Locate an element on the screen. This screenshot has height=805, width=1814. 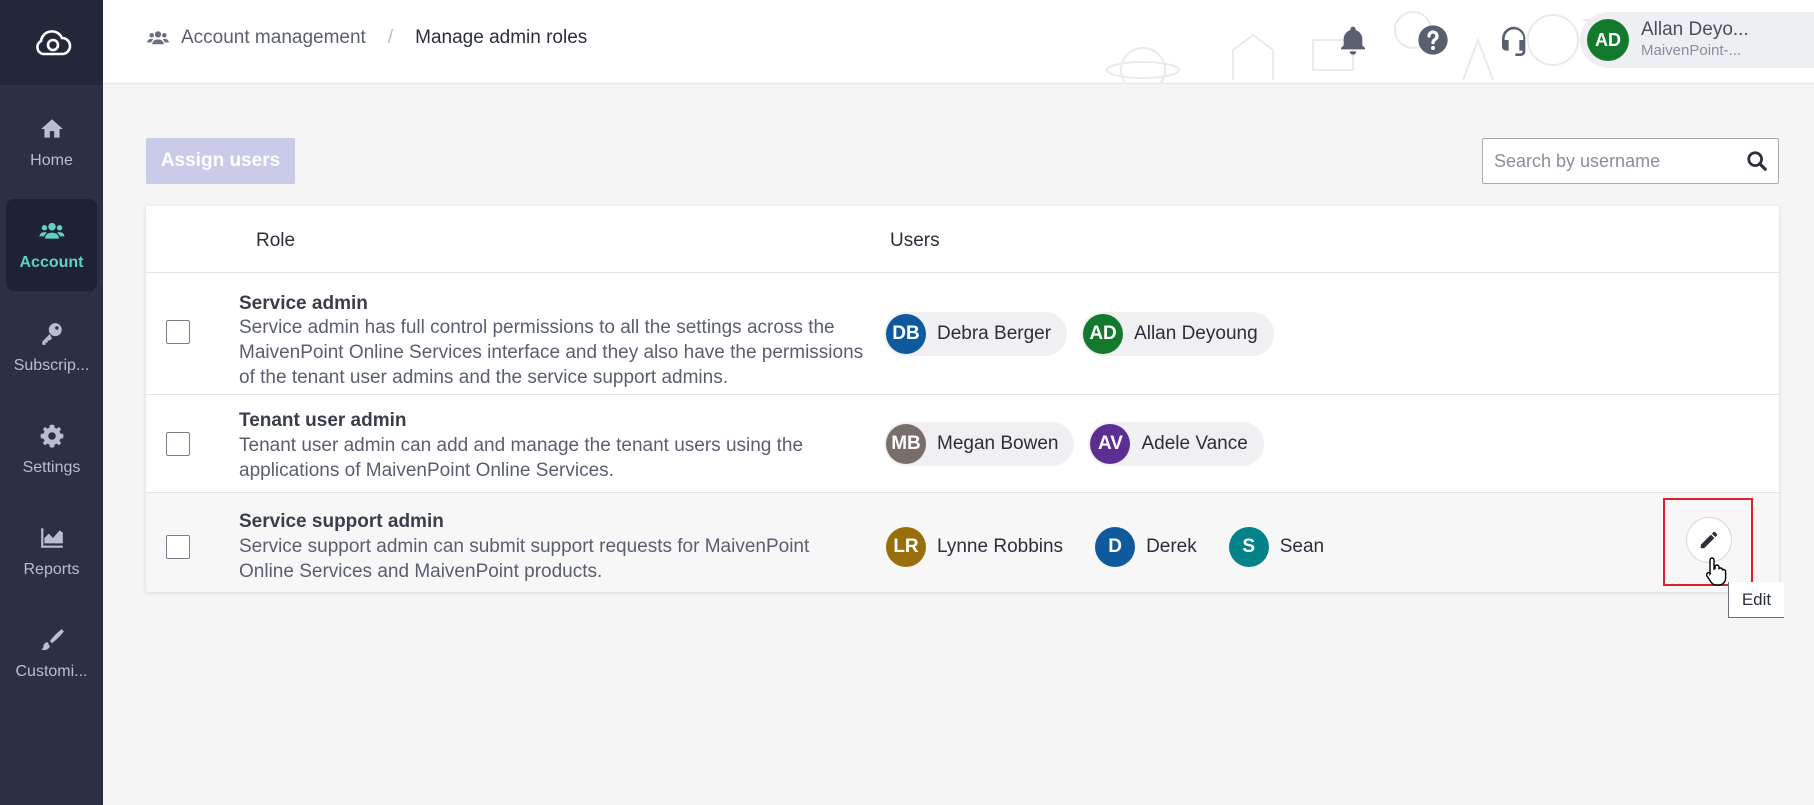
brush-icon is located at coordinates (52, 640).